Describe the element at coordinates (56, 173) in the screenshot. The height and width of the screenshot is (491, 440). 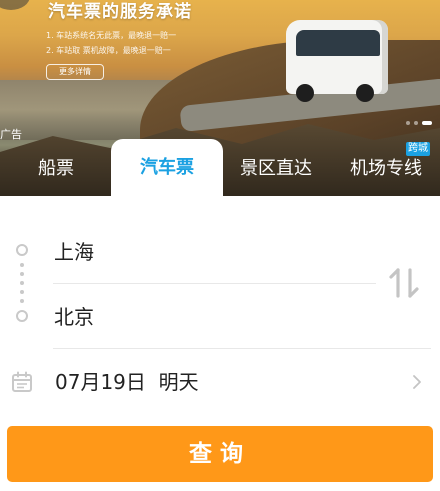
I see `tab-ship: 船票` at that location.